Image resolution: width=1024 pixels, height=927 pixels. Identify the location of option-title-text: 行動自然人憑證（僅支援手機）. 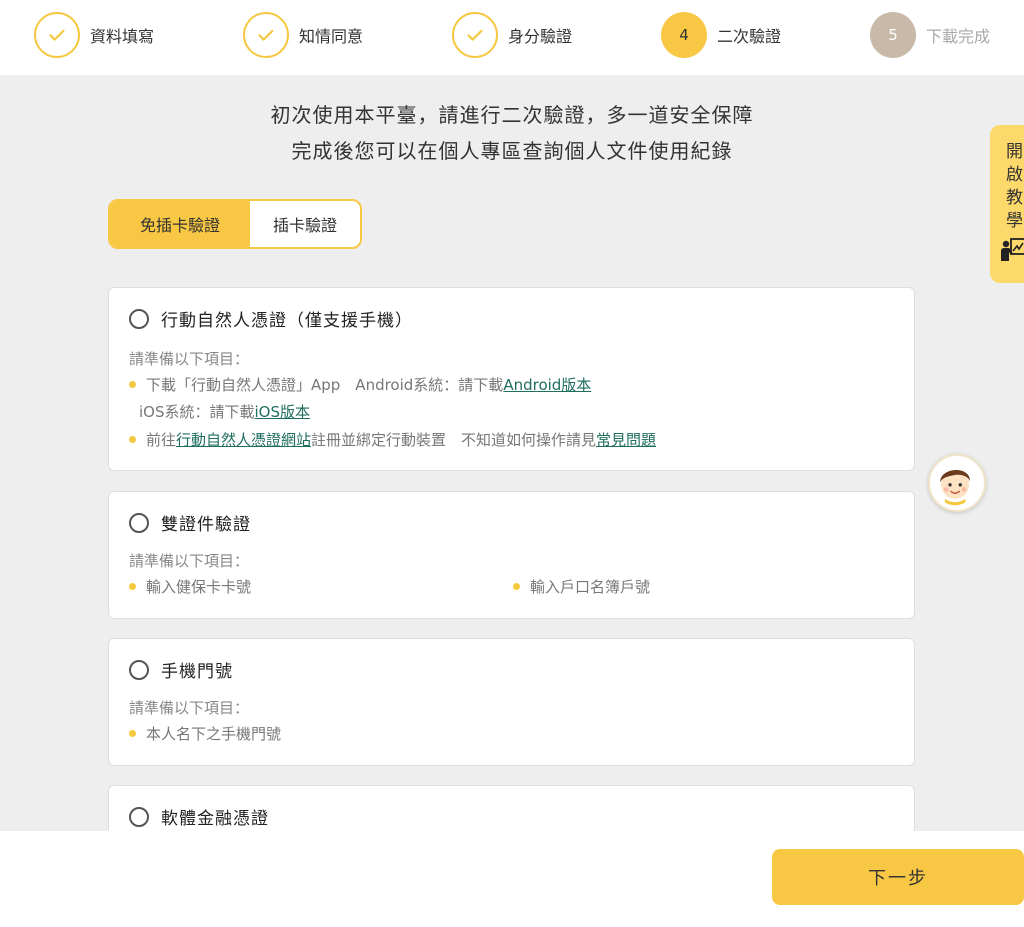
(287, 321).